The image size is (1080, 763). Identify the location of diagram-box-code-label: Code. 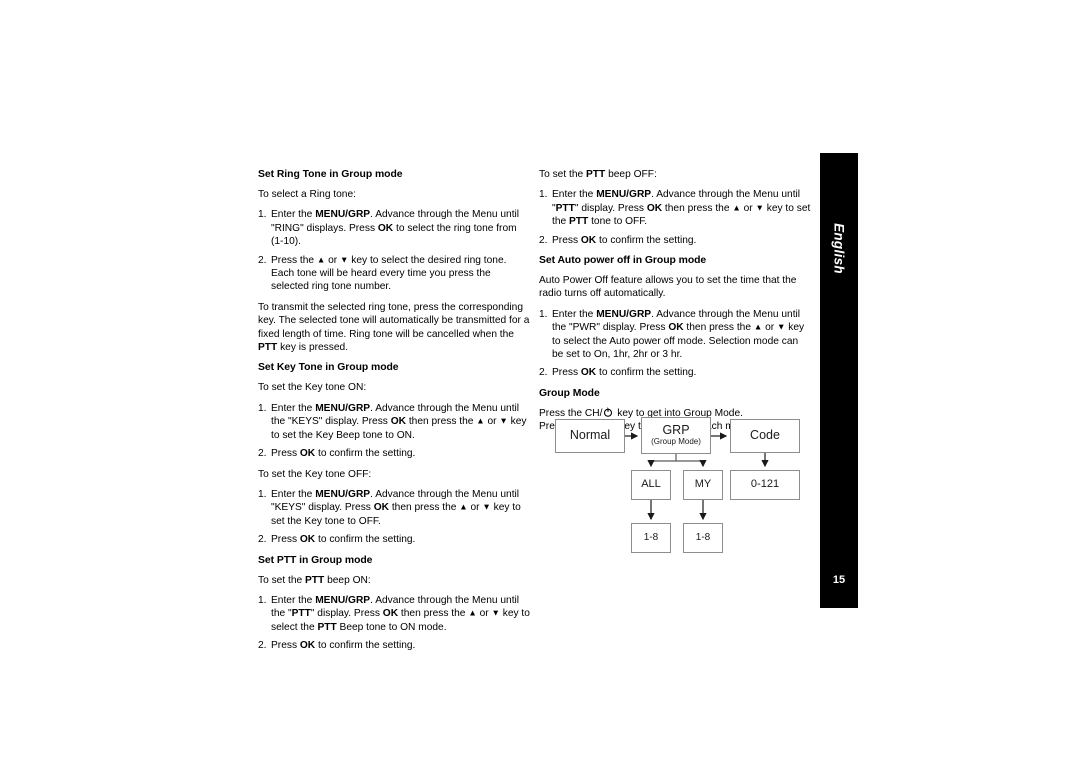
(765, 435).